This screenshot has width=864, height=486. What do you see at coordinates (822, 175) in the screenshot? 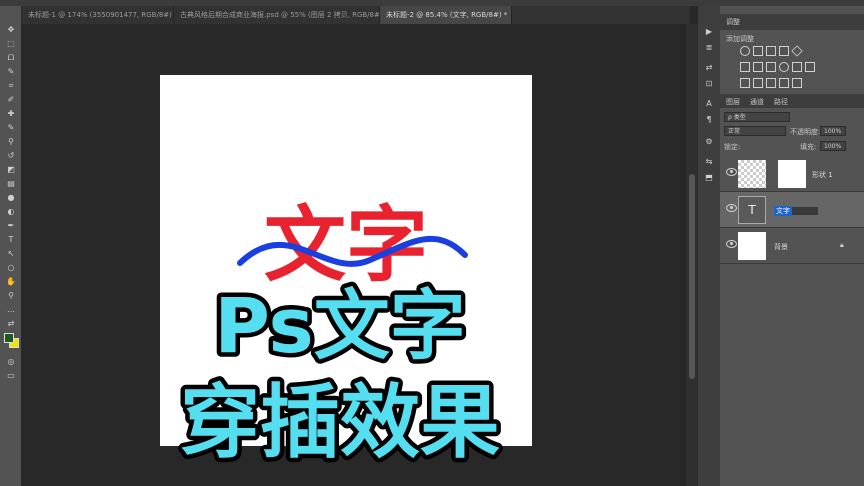
I see `layer-name: 形状 1` at bounding box center [822, 175].